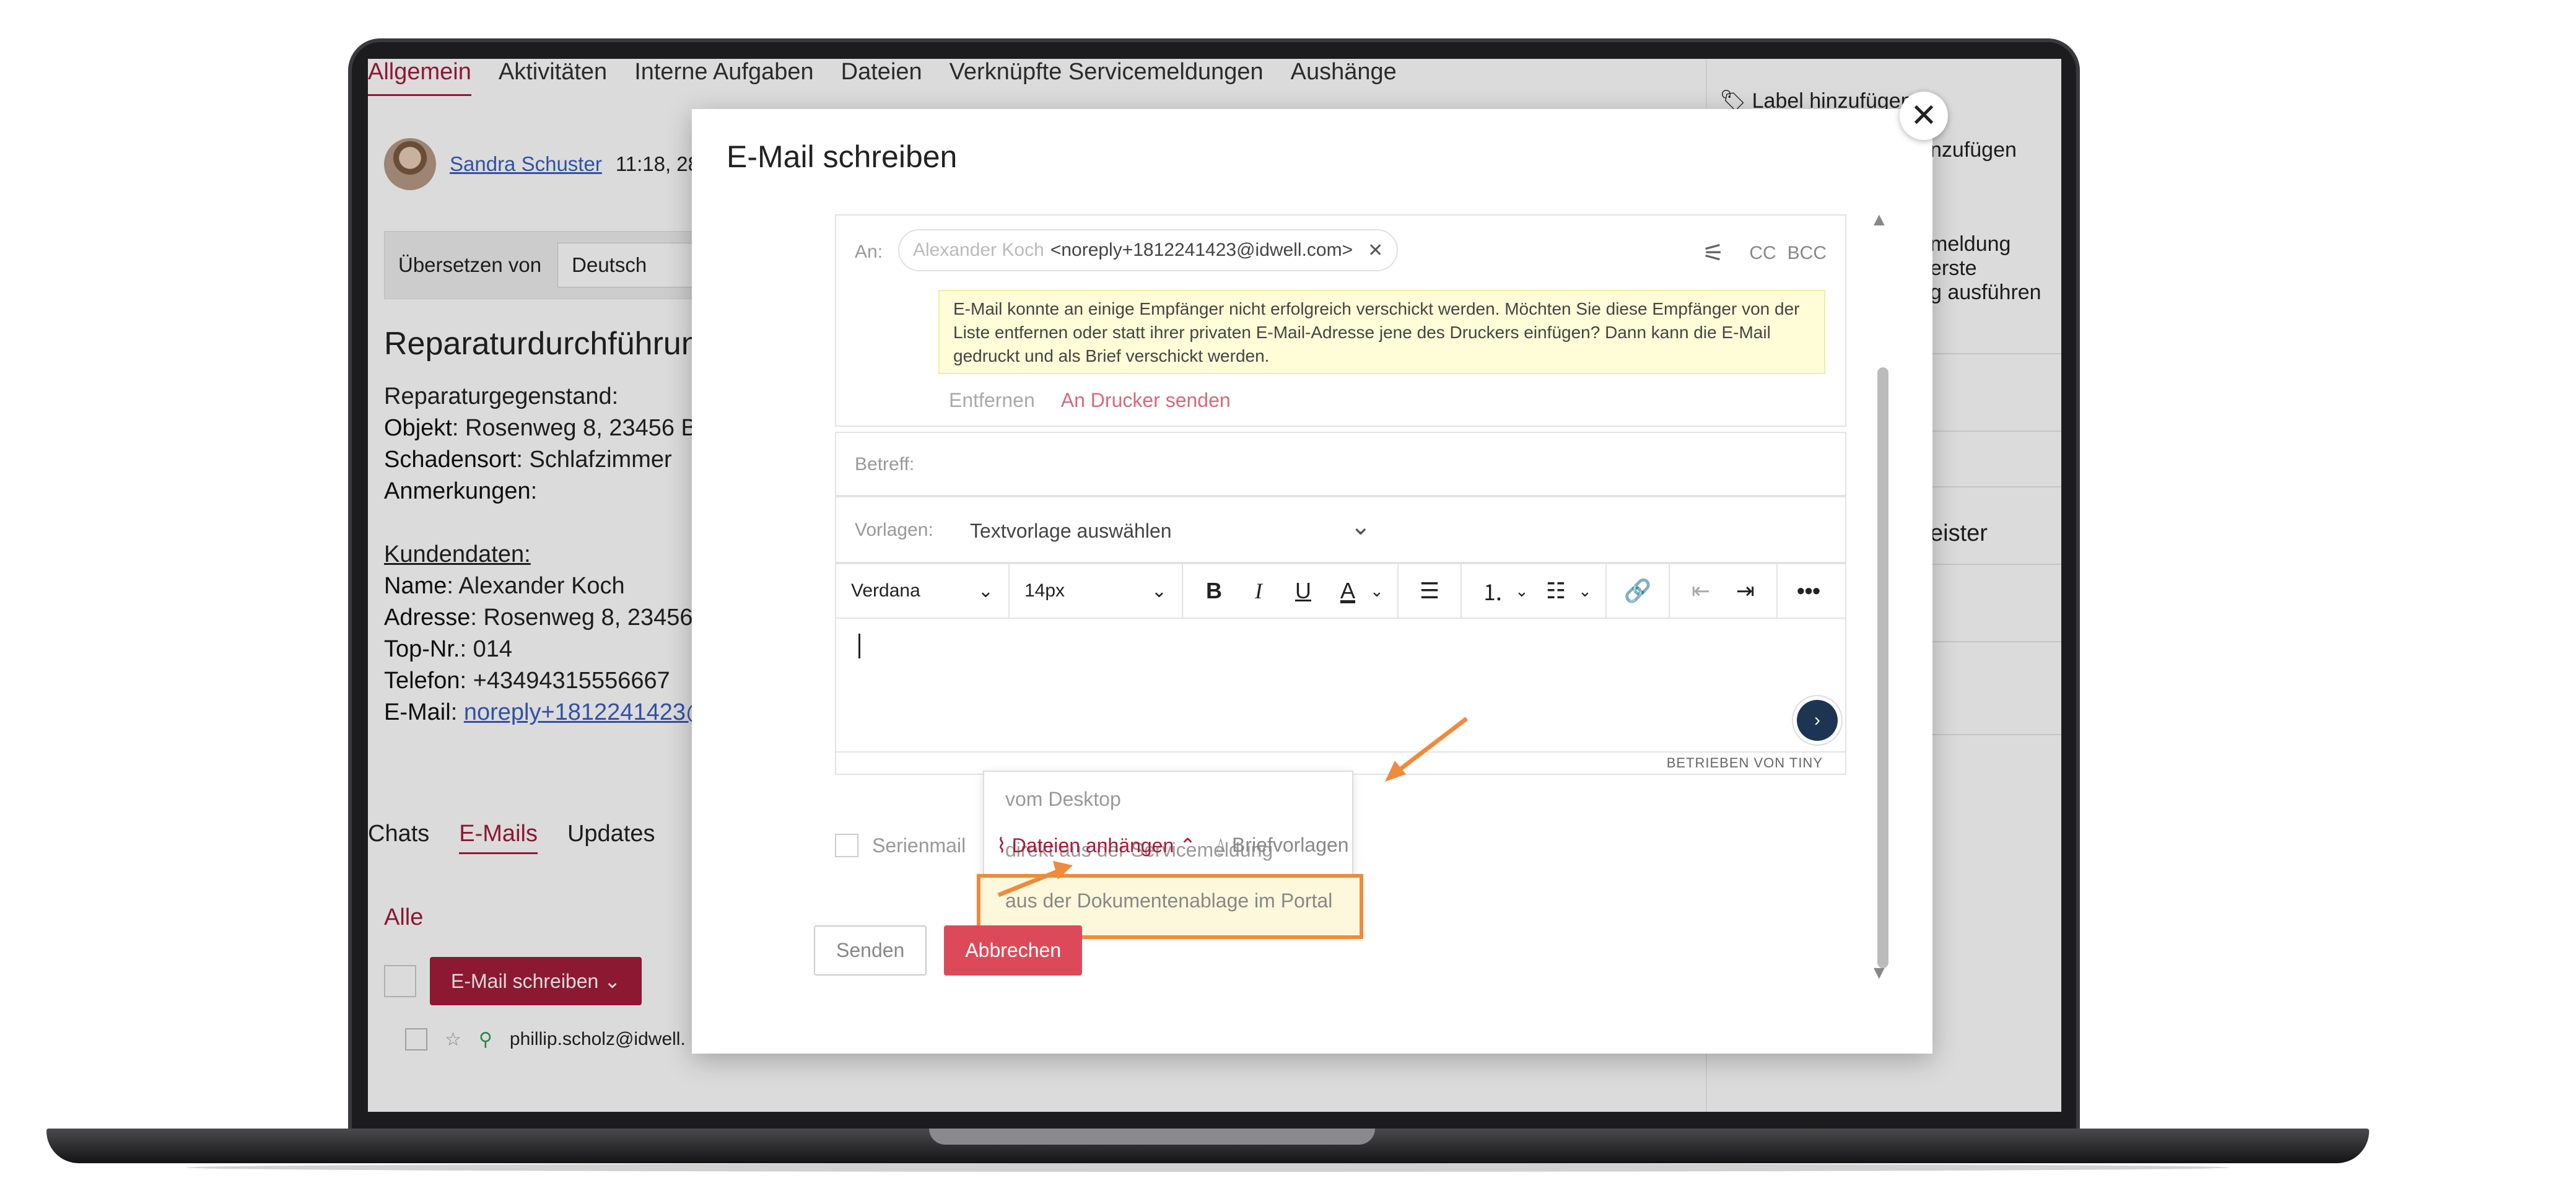 The image size is (2576, 1188). I want to click on arrow-to-attach-button, so click(1029, 883).